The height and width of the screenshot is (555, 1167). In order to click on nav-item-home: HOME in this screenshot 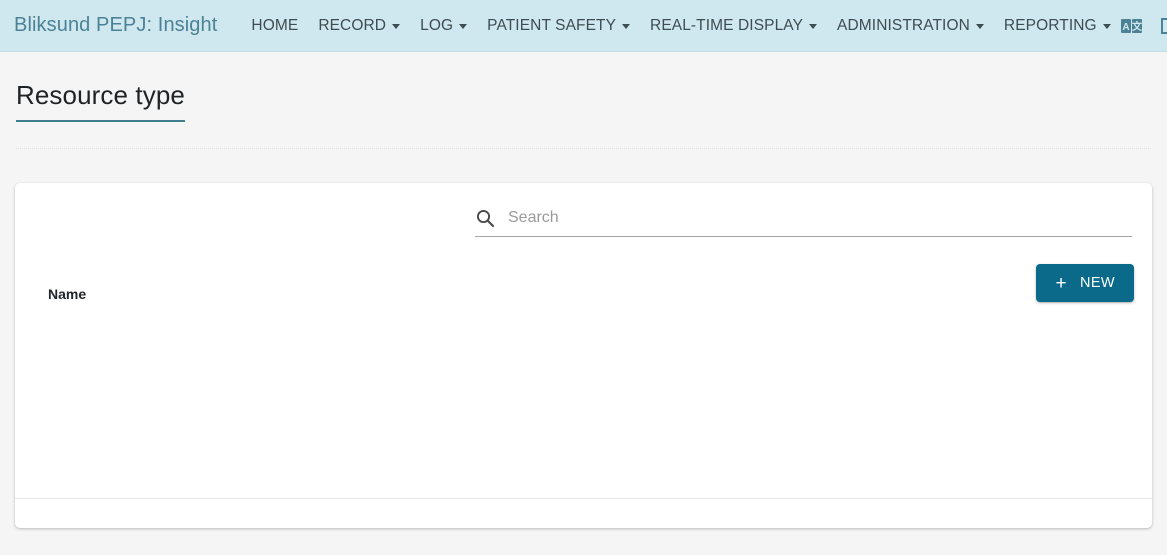, I will do `click(274, 26)`.